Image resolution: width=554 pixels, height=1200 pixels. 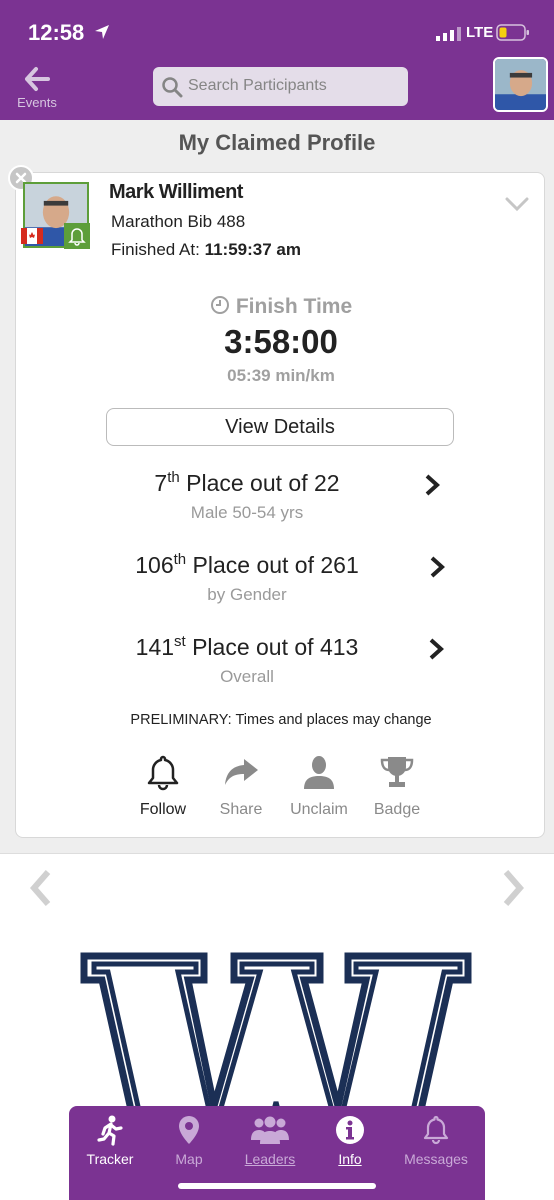 What do you see at coordinates (219, 305) in the screenshot?
I see `clock-icon` at bounding box center [219, 305].